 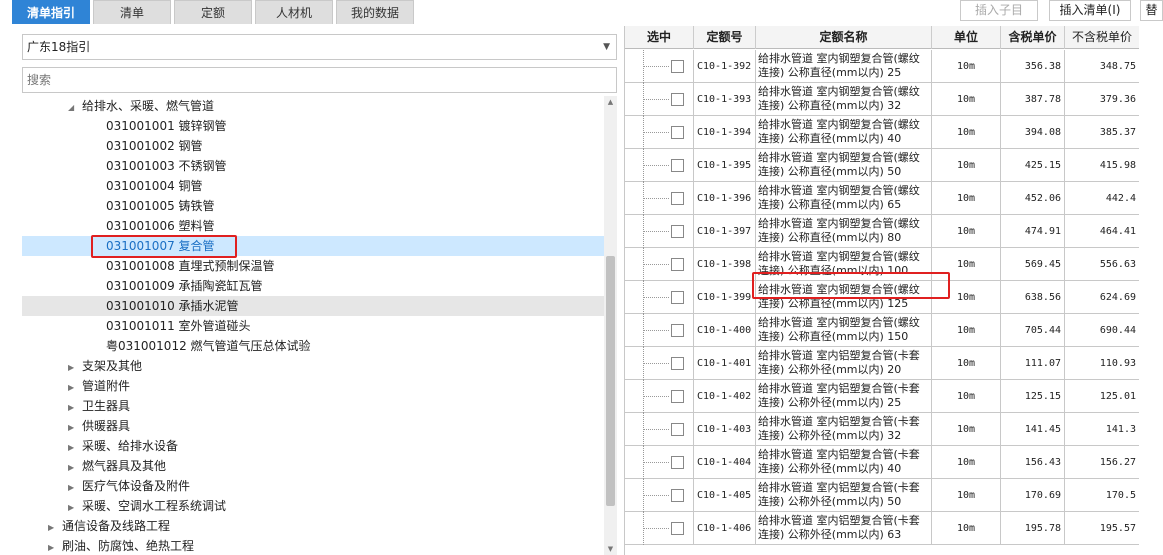 I want to click on tree-node: 031001011 室外管道碰头, so click(x=313, y=326).